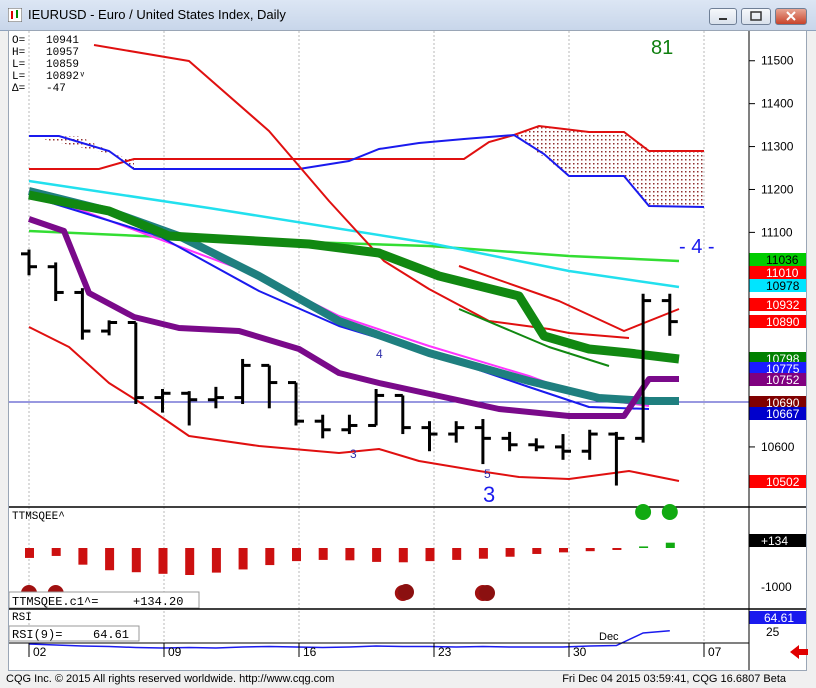  I want to click on ohlc-row-label: Δ=, so click(18, 89).